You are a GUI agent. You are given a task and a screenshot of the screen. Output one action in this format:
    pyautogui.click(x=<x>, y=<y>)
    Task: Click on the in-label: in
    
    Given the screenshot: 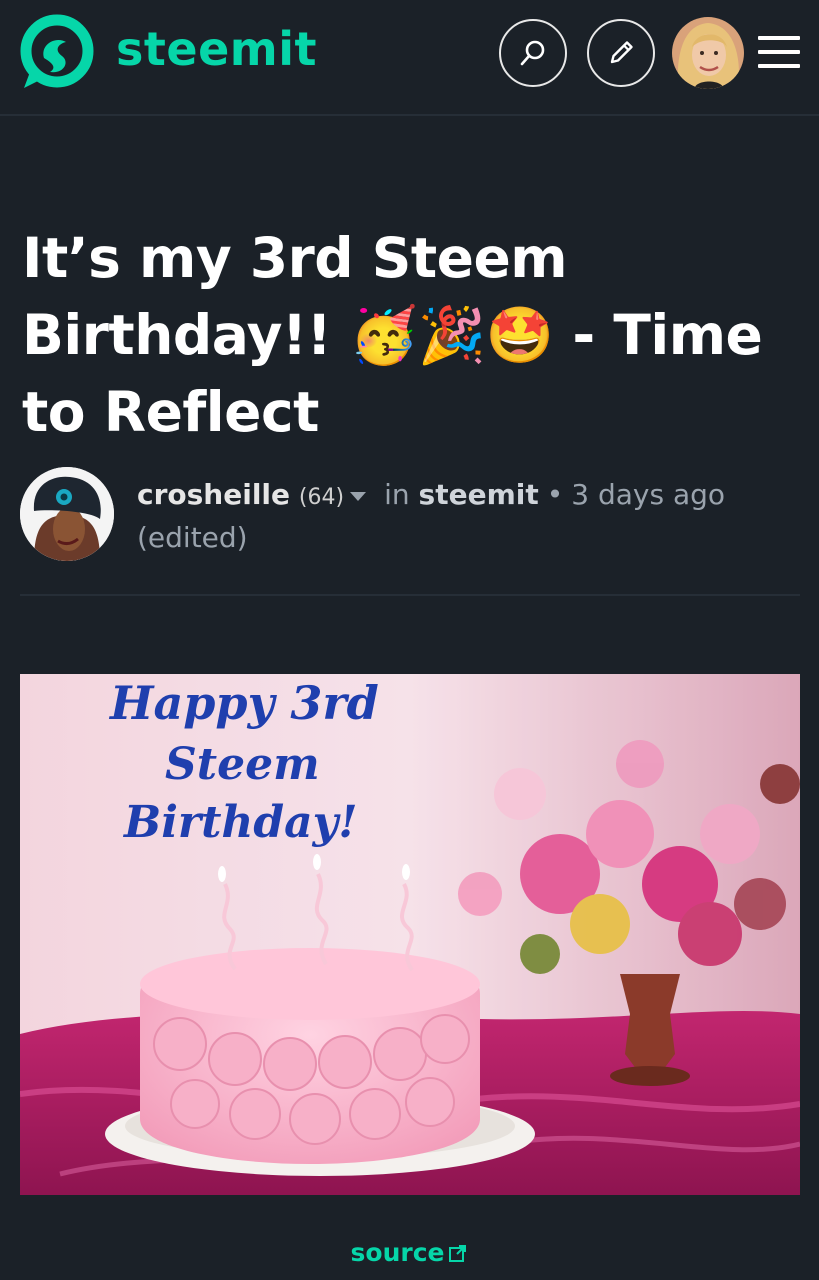 What is the action you would take?
    pyautogui.click(x=397, y=494)
    